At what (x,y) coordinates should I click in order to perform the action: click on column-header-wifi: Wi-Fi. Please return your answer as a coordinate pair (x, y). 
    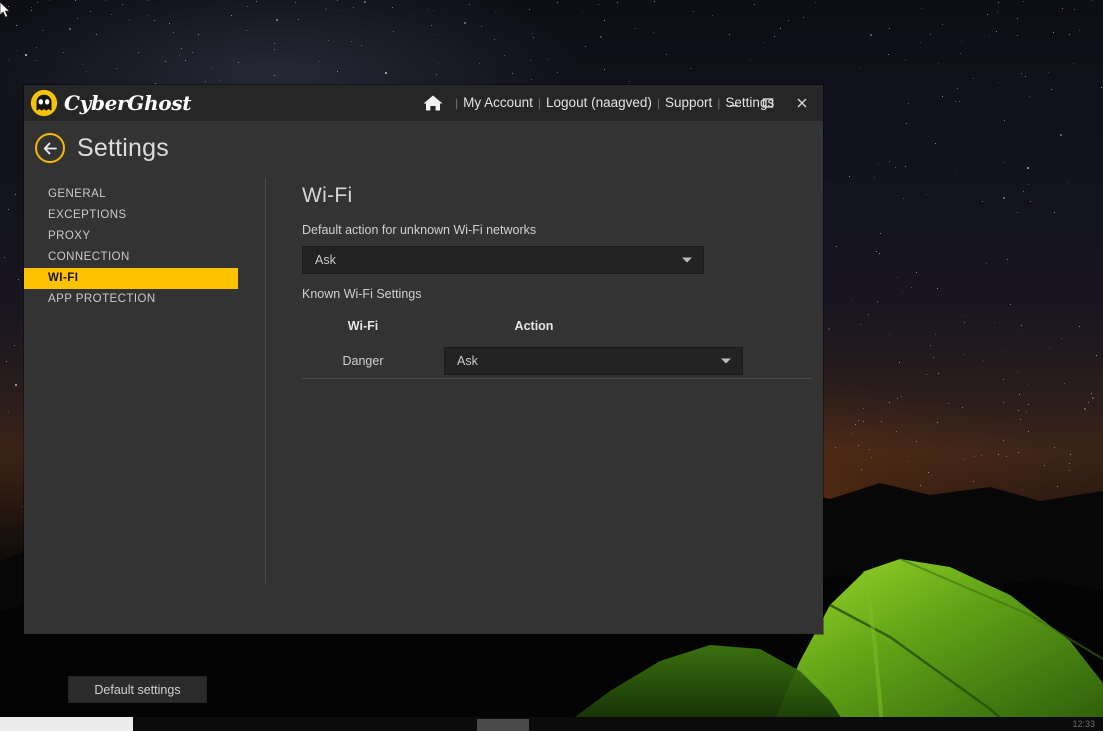
    Looking at the image, I should click on (363, 326).